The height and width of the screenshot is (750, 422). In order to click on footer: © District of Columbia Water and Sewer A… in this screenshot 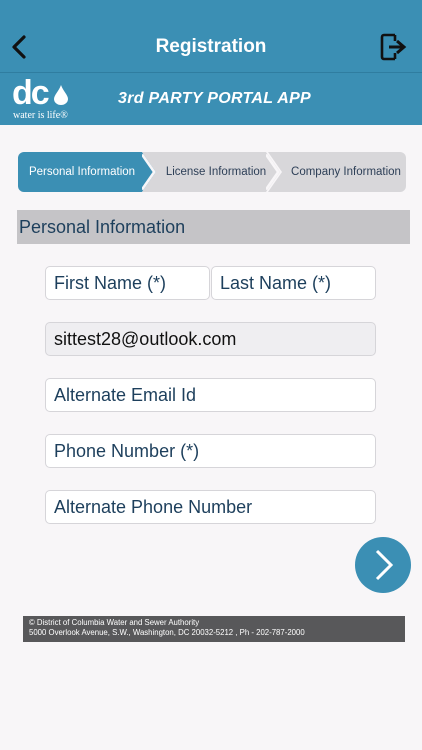, I will do `click(214, 629)`.